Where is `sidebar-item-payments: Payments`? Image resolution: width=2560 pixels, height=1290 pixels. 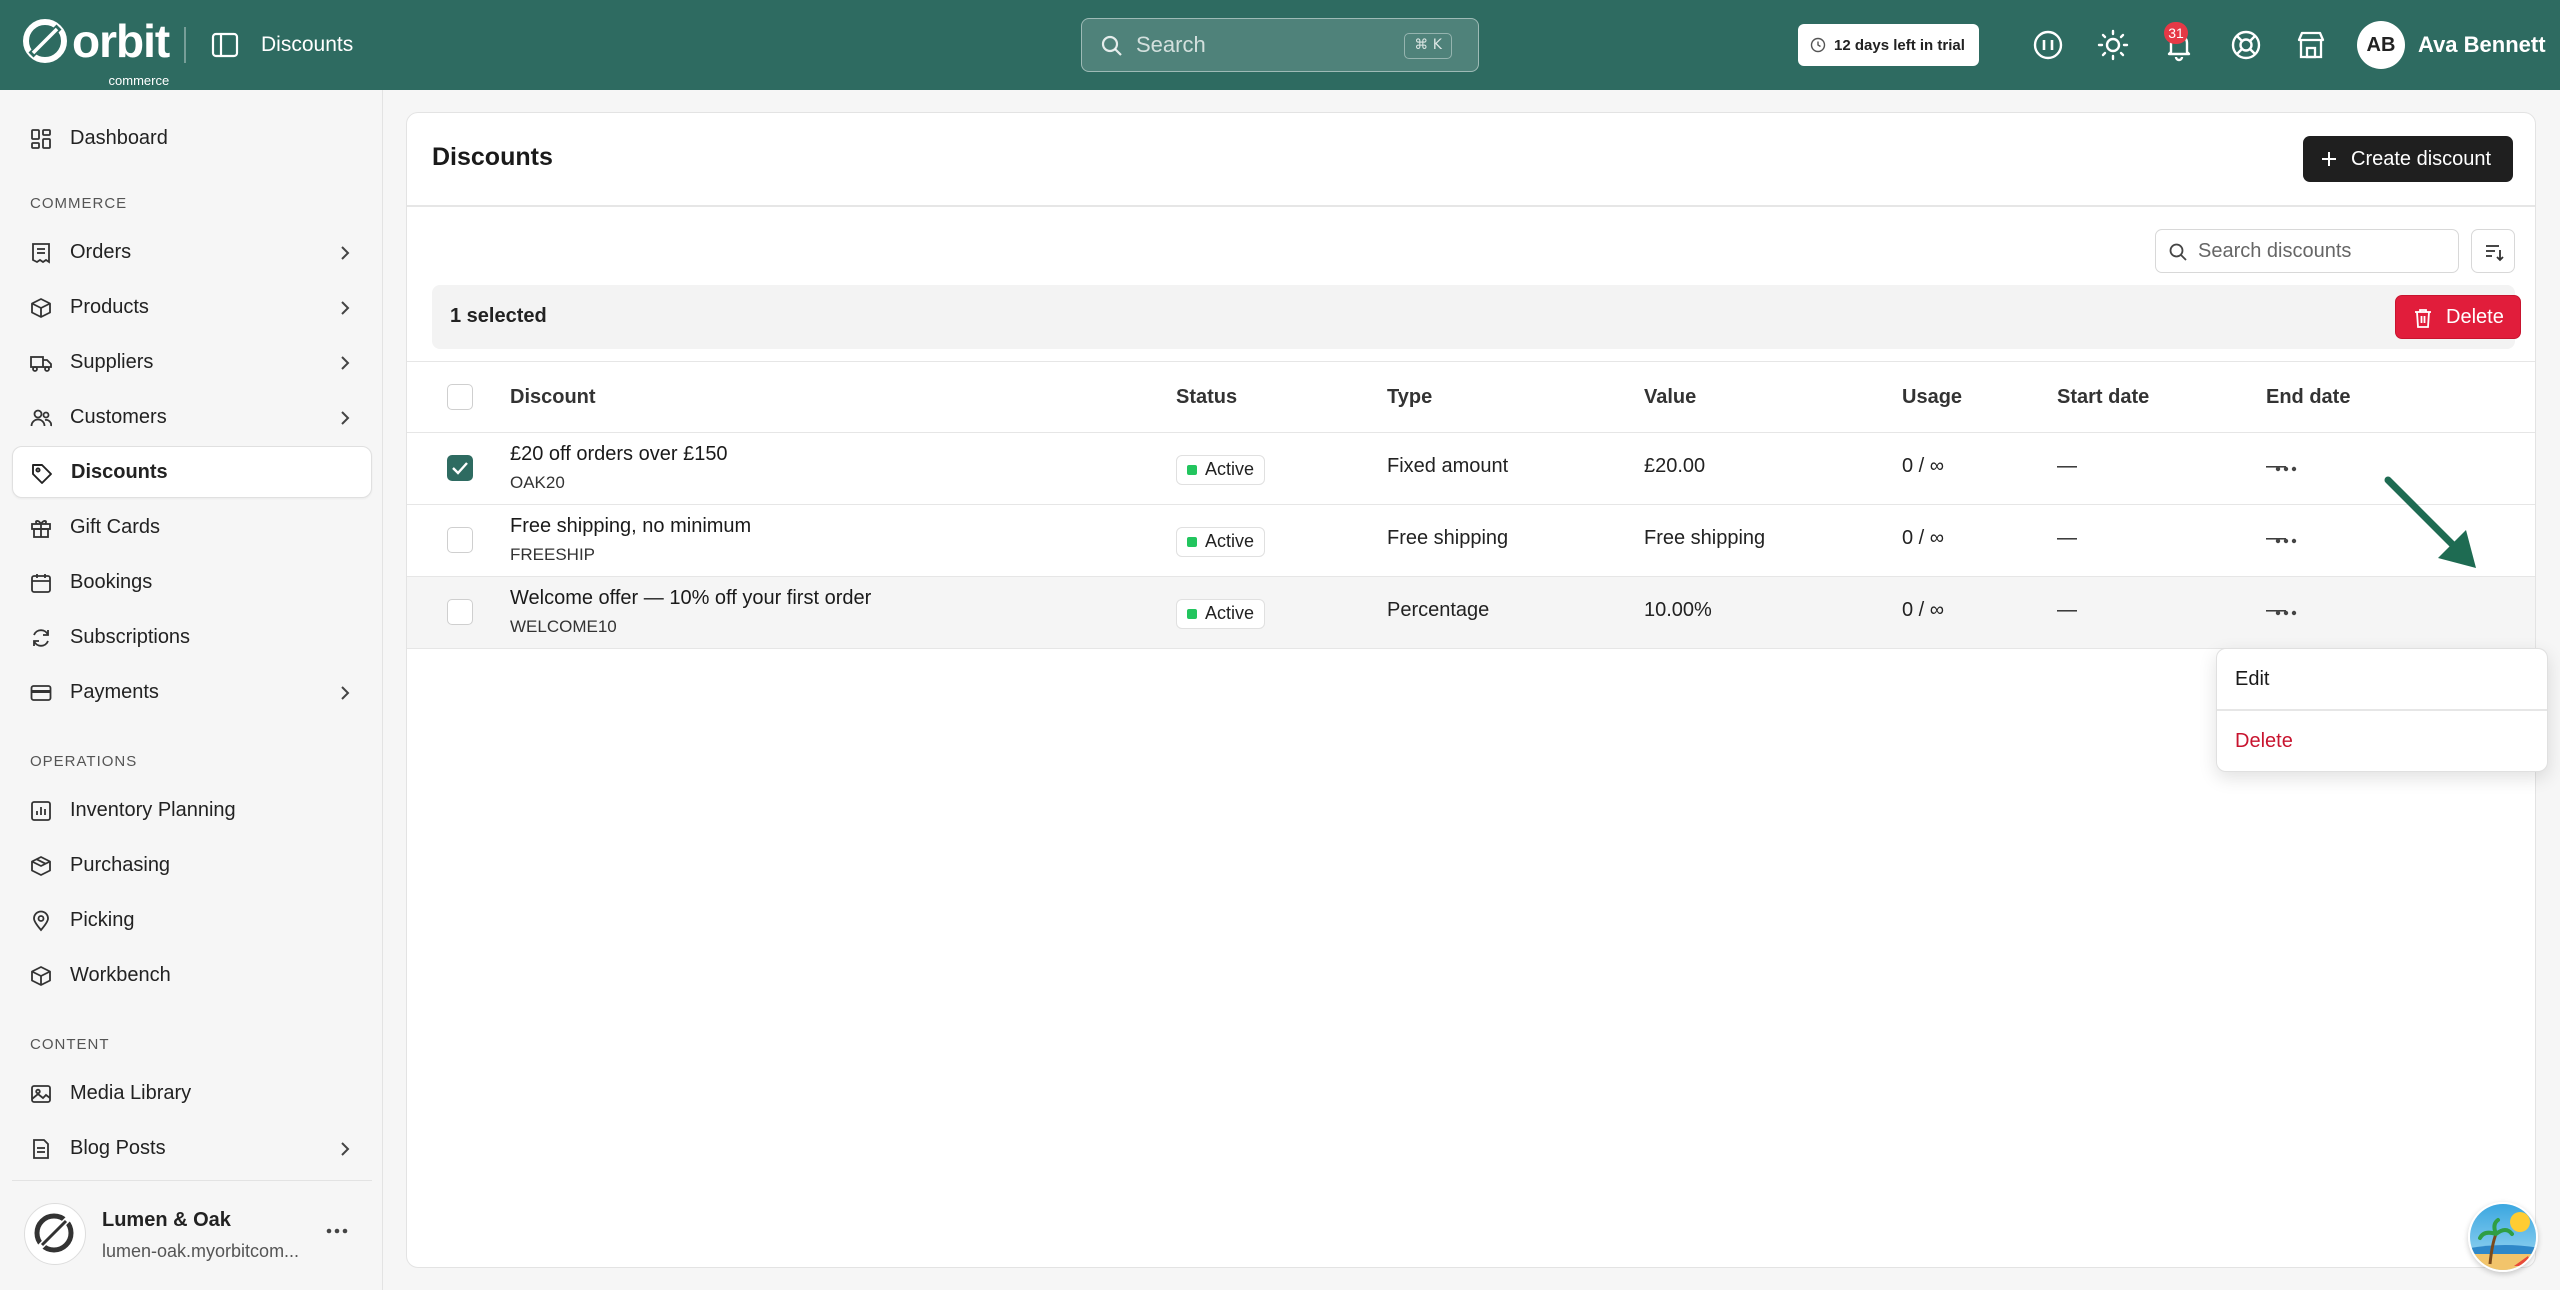 sidebar-item-payments: Payments is located at coordinates (192, 692).